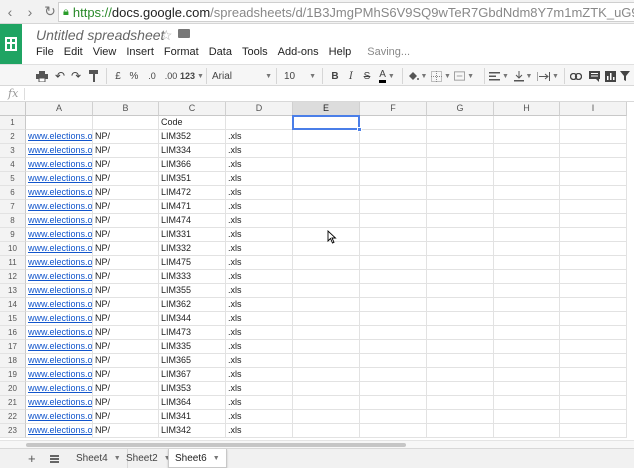  What do you see at coordinates (393, 249) in the screenshot?
I see `cell-f10` at bounding box center [393, 249].